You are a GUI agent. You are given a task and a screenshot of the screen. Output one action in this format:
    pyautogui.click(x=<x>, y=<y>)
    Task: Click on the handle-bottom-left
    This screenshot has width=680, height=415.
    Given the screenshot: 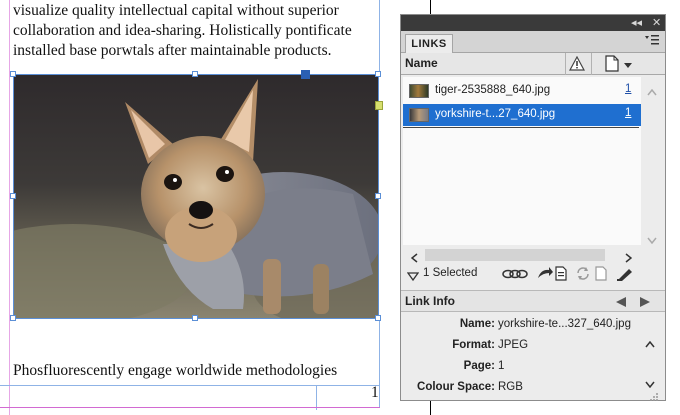 What is the action you would take?
    pyautogui.click(x=13, y=318)
    